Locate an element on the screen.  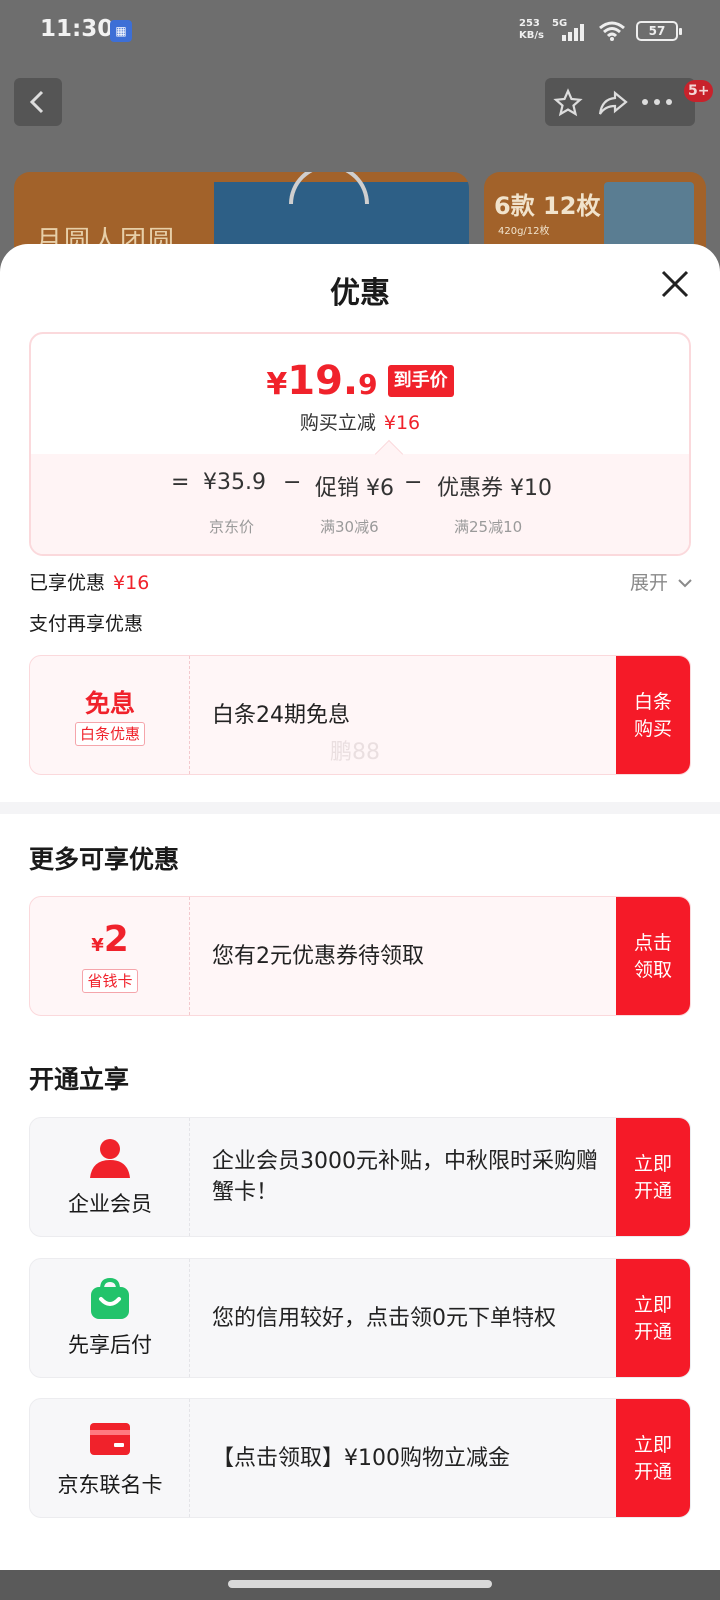
expand-toggle: 展开 is located at coordinates (661, 581).